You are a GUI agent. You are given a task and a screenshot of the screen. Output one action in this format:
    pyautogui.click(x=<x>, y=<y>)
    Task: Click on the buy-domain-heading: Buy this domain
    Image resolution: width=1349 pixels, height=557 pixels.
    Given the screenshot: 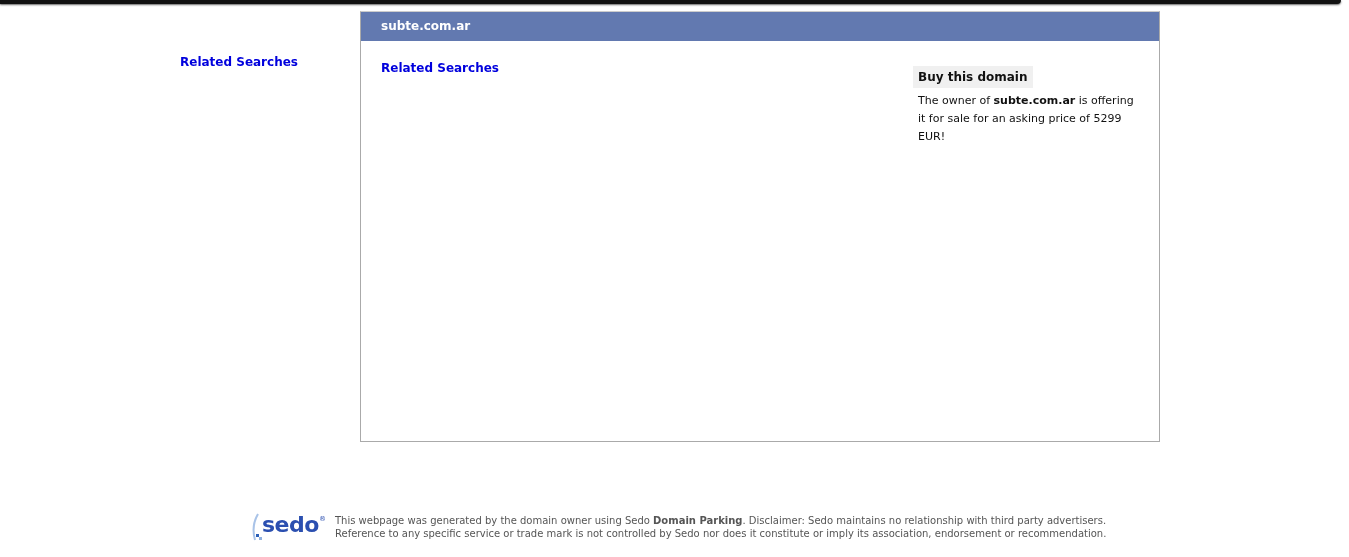 What is the action you would take?
    pyautogui.click(x=973, y=77)
    